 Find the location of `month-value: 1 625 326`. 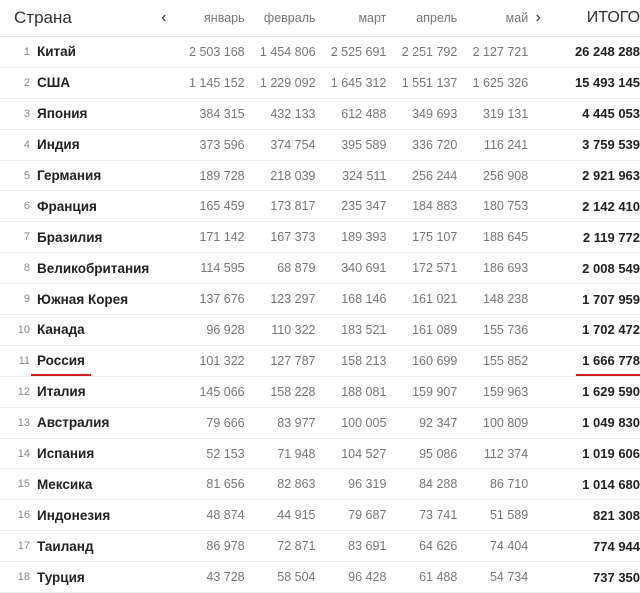

month-value: 1 625 326 is located at coordinates (500, 82).